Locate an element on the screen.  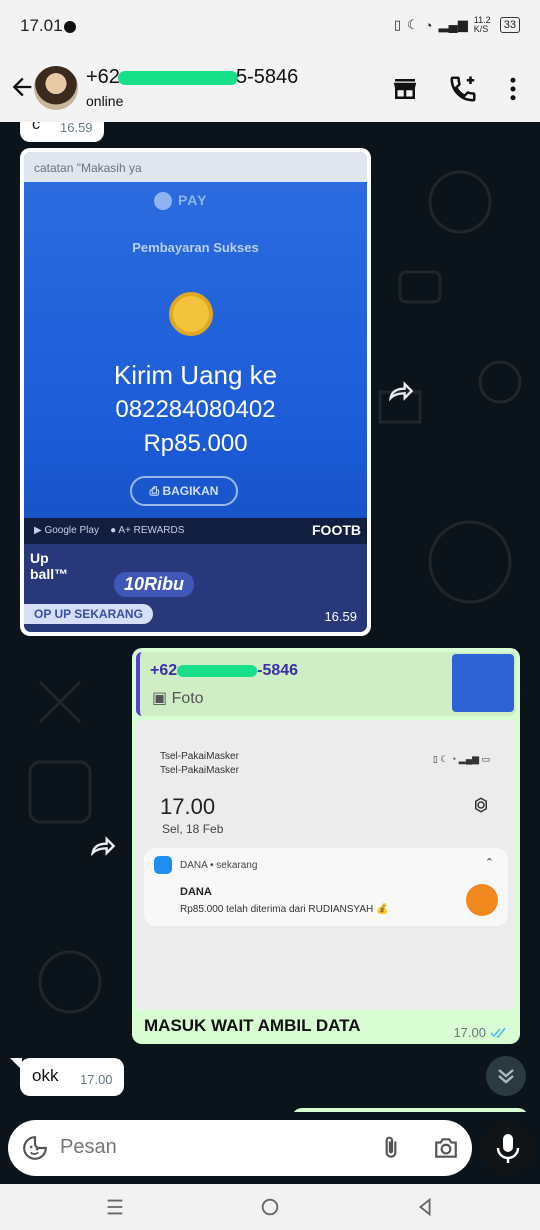
message-bubble: okk 17.00 is located at coordinates (72, 1077).